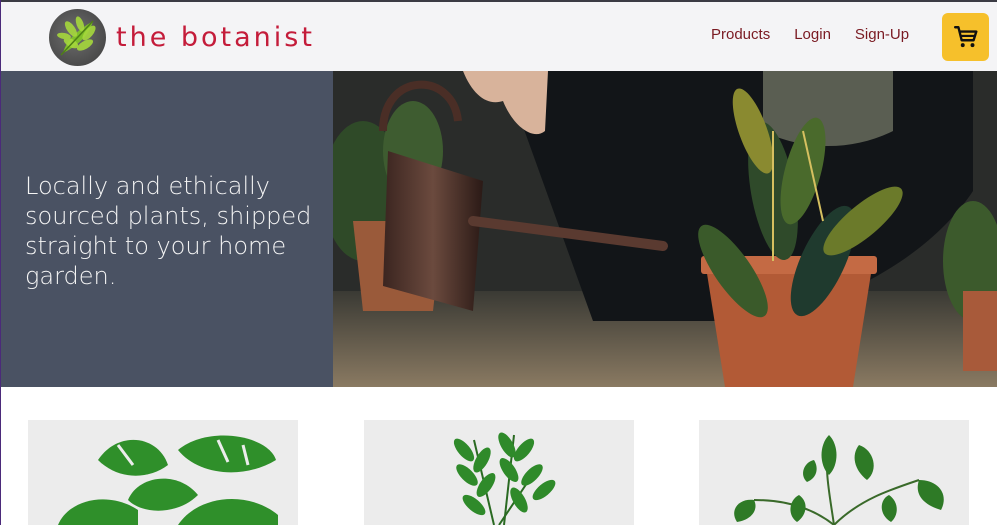 The image size is (997, 525). I want to click on nav-login-link: Login, so click(812, 34).